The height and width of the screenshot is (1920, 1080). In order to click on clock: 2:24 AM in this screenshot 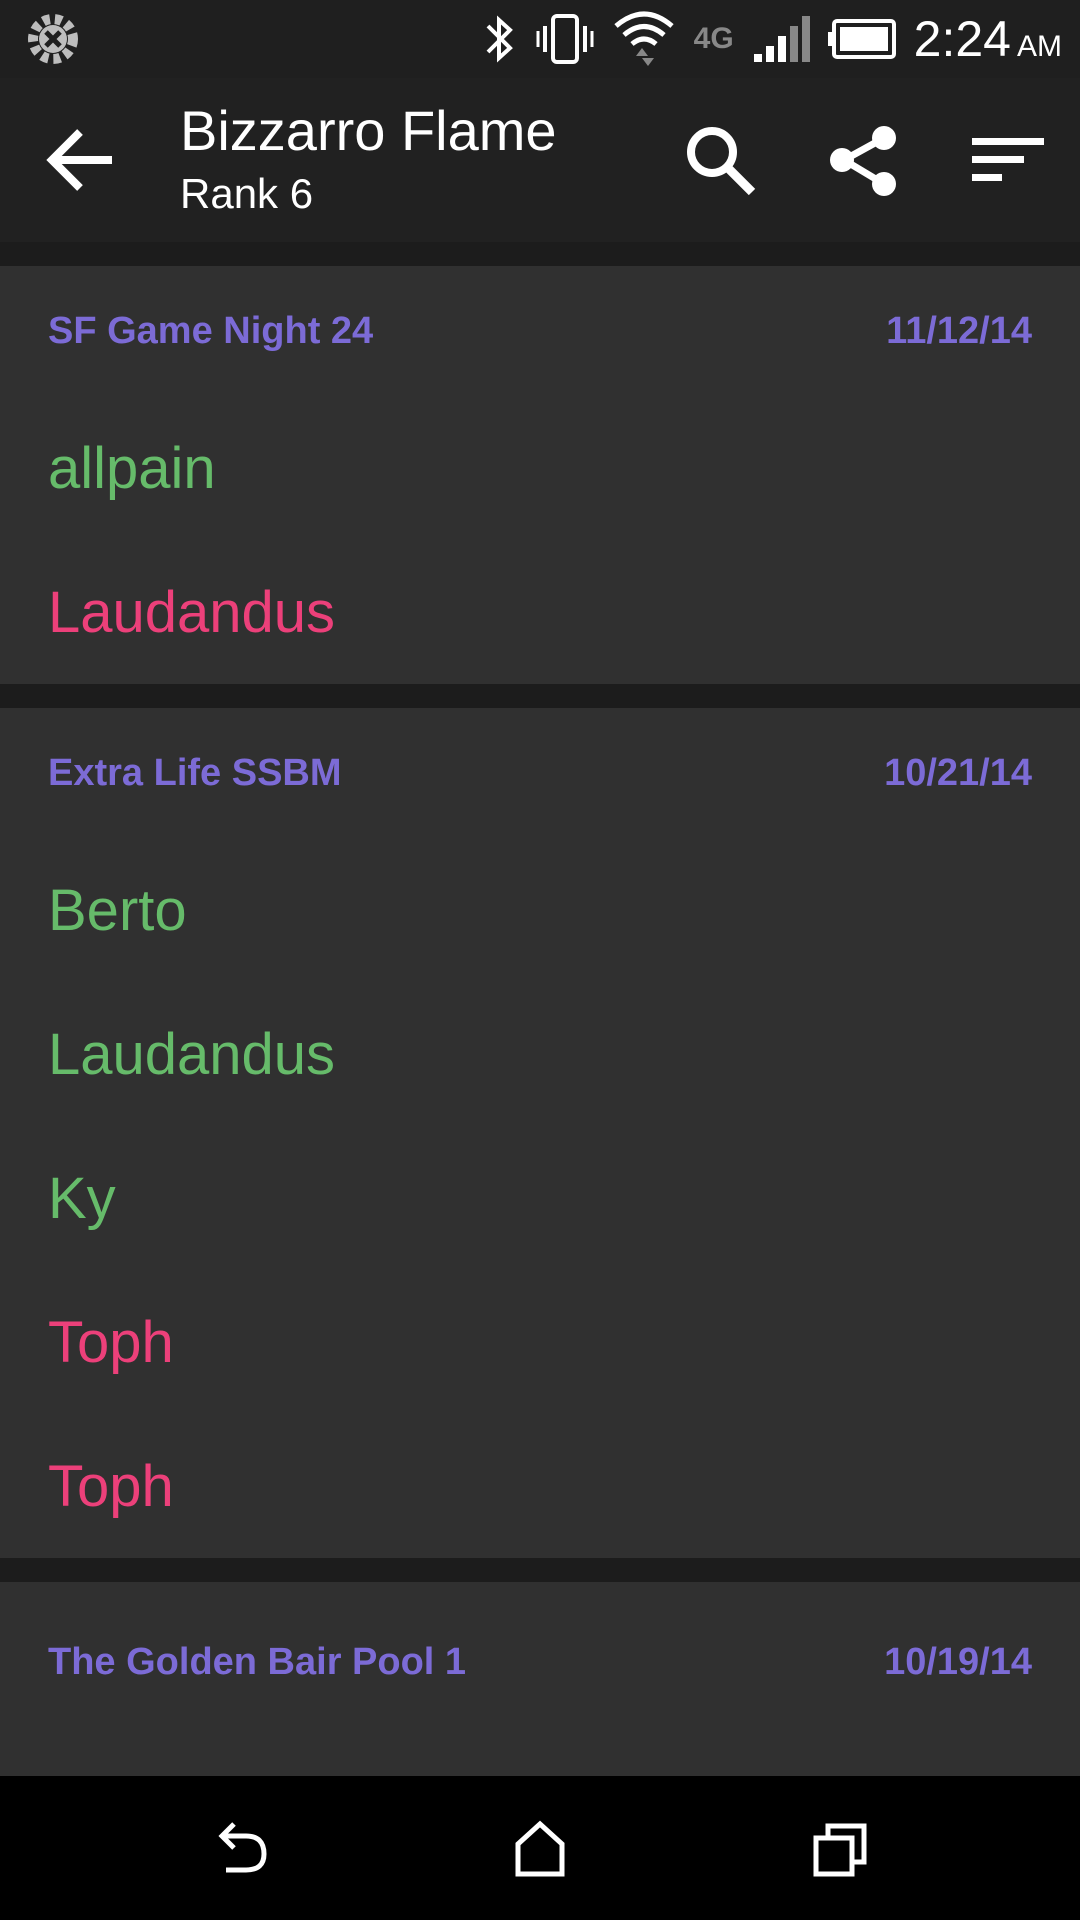, I will do `click(988, 39)`.